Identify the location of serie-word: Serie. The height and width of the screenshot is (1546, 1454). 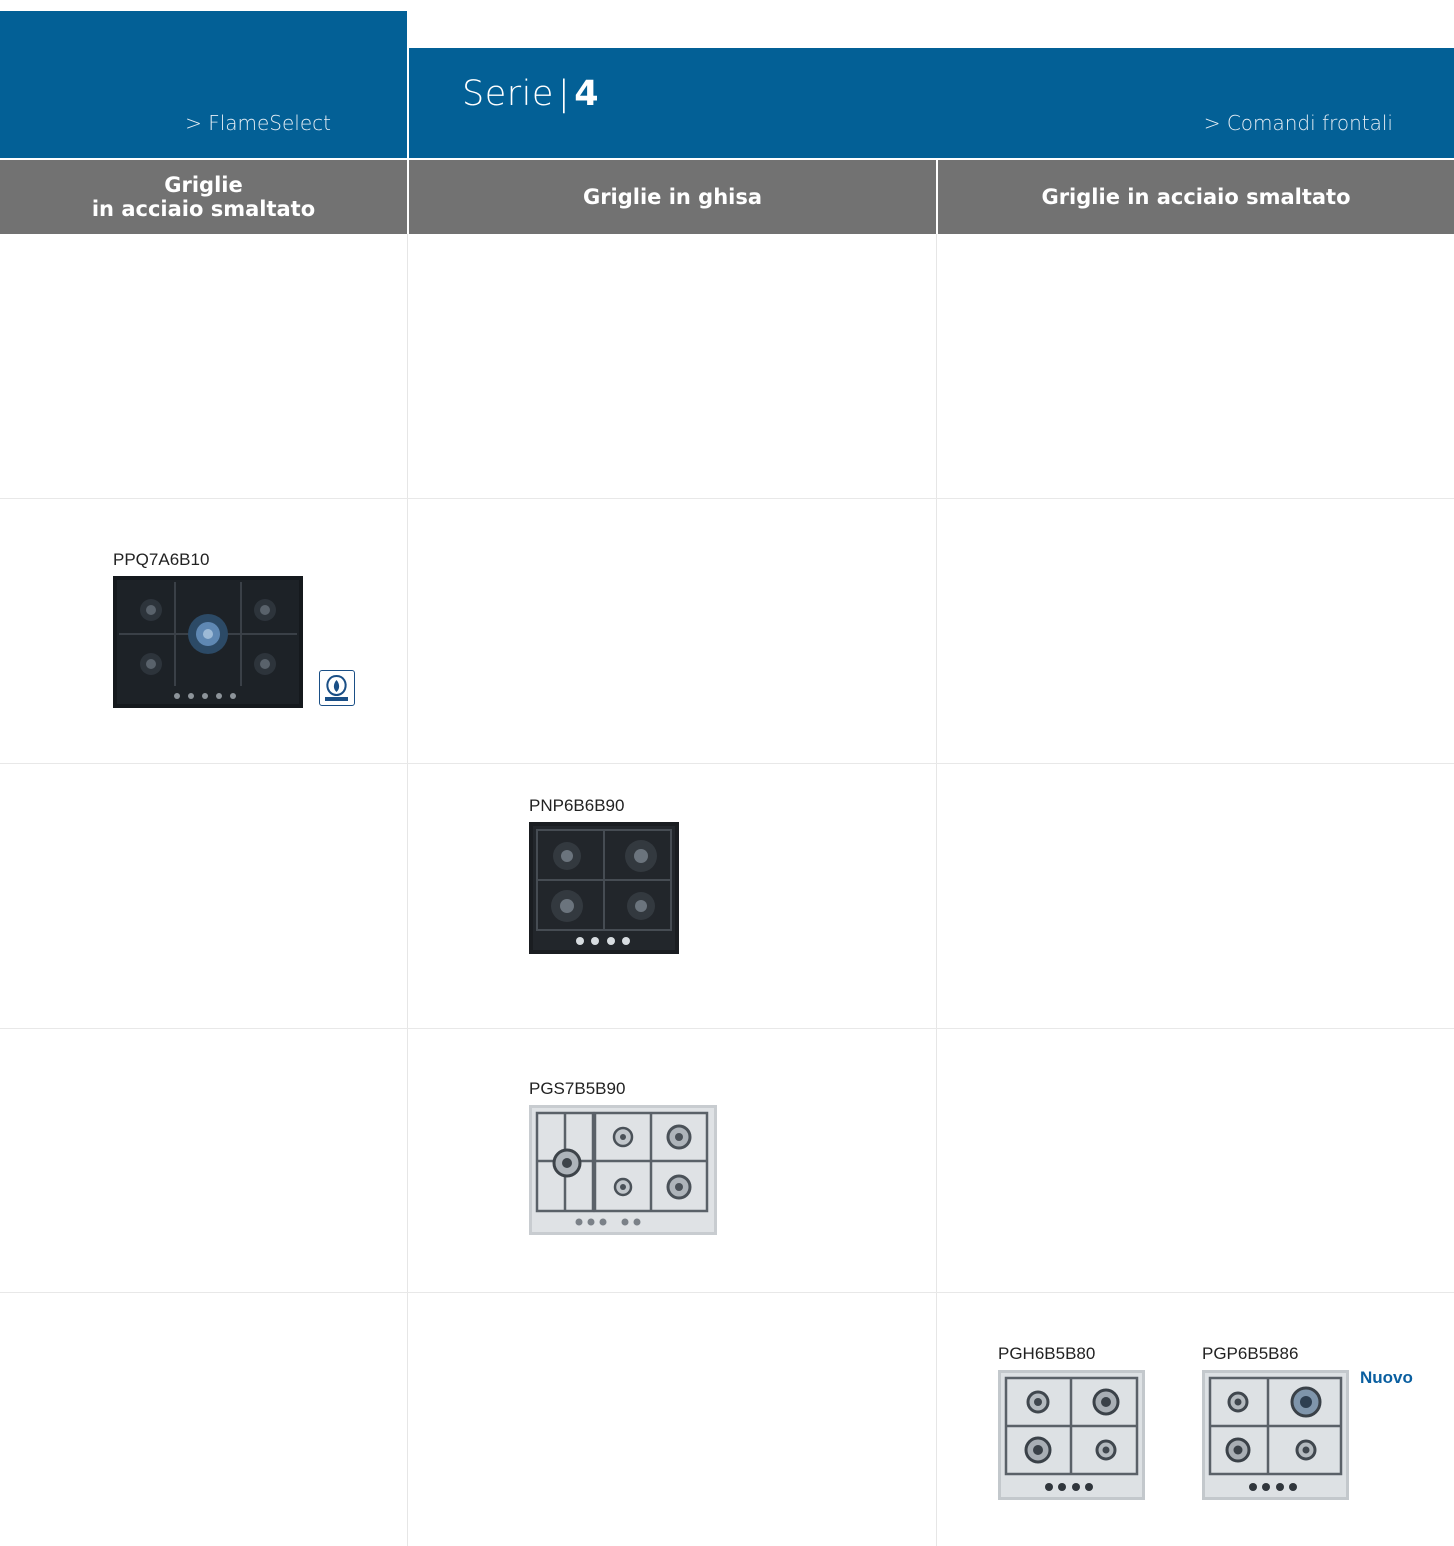
(508, 94).